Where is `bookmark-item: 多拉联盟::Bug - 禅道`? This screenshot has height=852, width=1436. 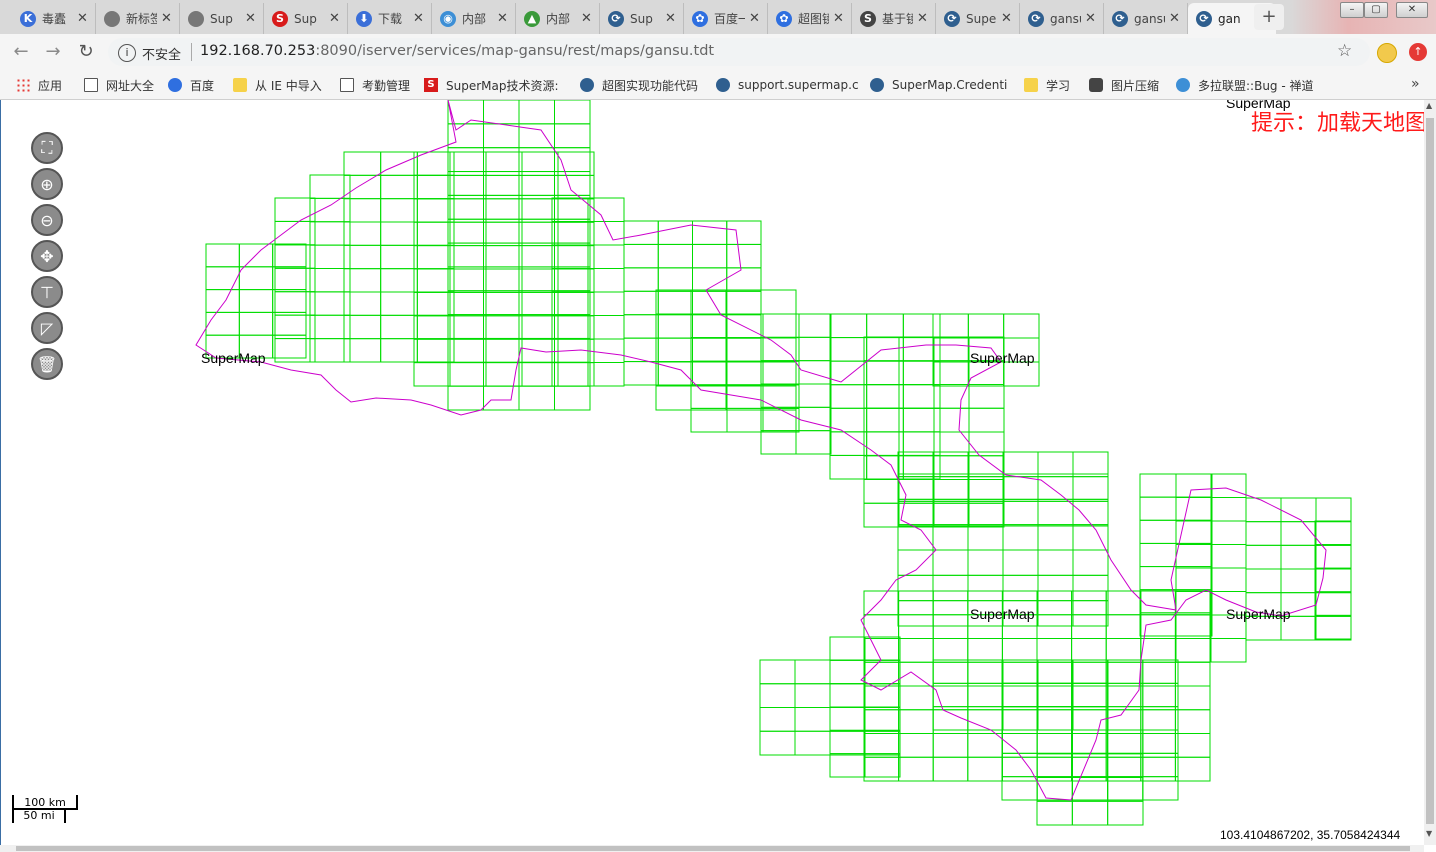
bookmark-item: 多拉联盟::Bug - 禅道 is located at coordinates (1245, 85).